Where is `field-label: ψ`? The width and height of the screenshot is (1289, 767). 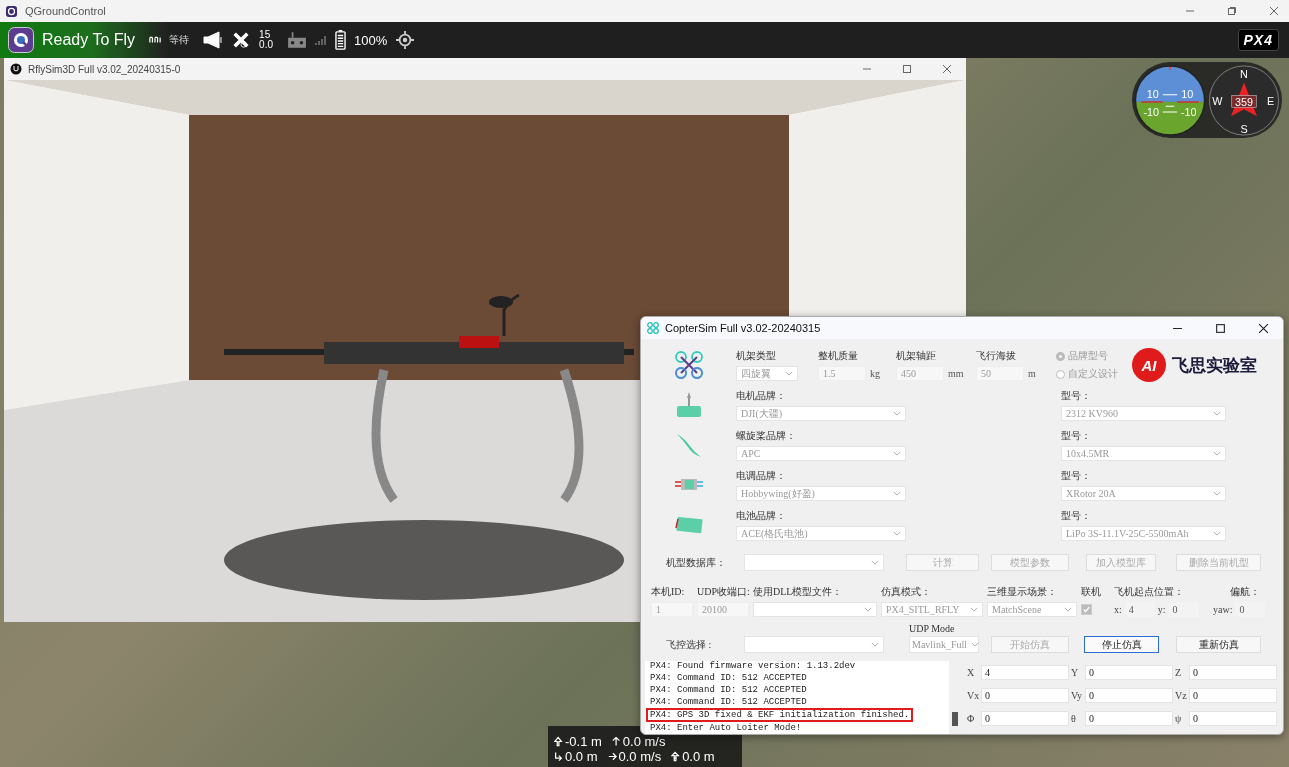
field-label: ψ is located at coordinates (1179, 718).